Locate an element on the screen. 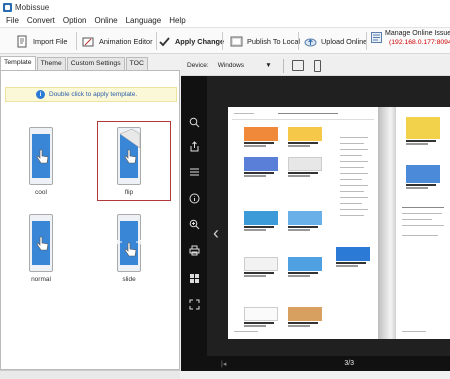 Image resolution: width=450 pixels, height=379 pixels. title-bar: Mobissue is located at coordinates (225, 7).